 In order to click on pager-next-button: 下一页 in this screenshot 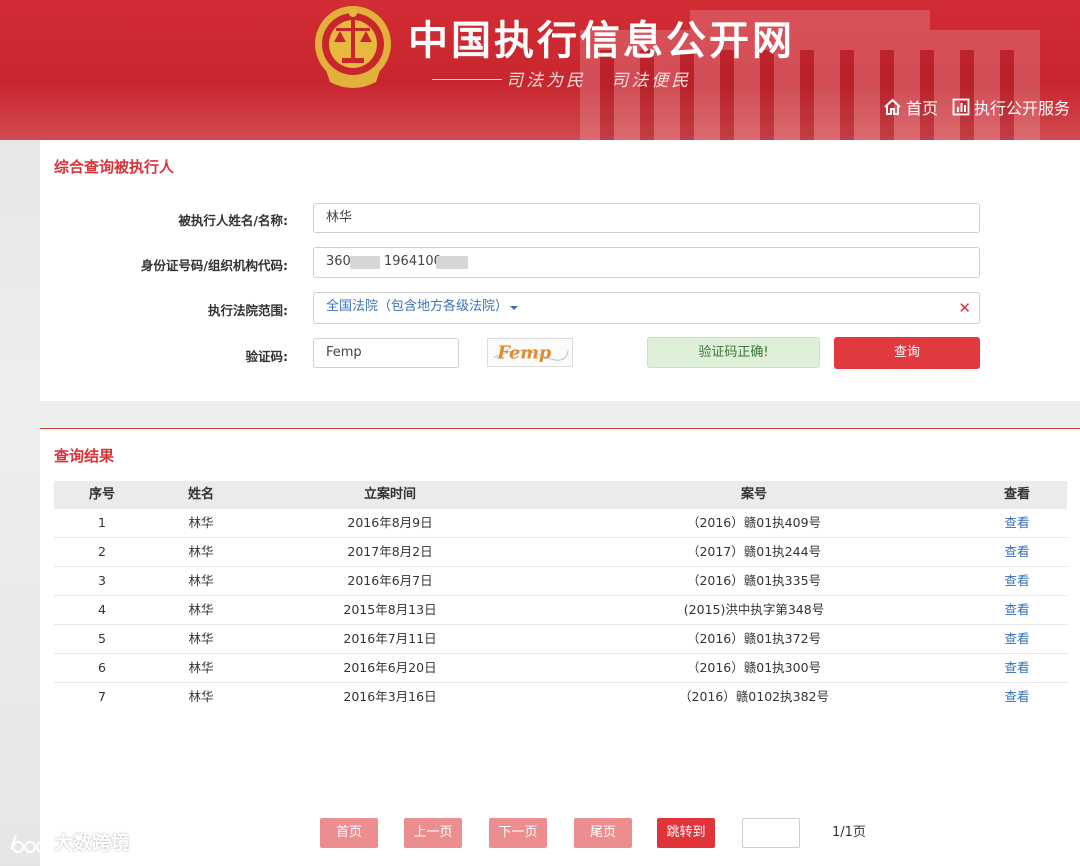, I will do `click(518, 833)`.